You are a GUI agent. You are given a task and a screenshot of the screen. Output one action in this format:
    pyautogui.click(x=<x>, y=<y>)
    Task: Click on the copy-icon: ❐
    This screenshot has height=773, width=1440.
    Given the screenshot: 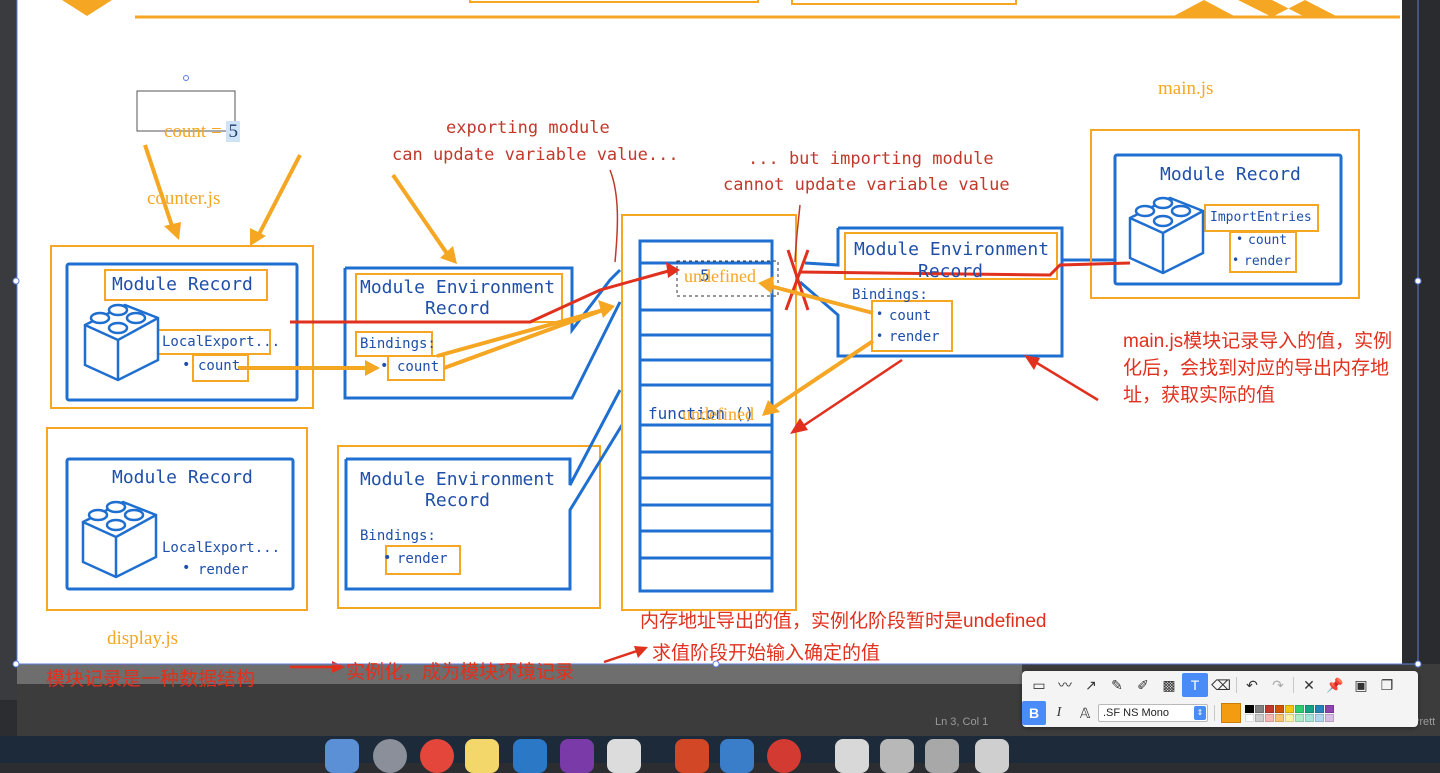 What is the action you would take?
    pyautogui.click(x=1387, y=685)
    